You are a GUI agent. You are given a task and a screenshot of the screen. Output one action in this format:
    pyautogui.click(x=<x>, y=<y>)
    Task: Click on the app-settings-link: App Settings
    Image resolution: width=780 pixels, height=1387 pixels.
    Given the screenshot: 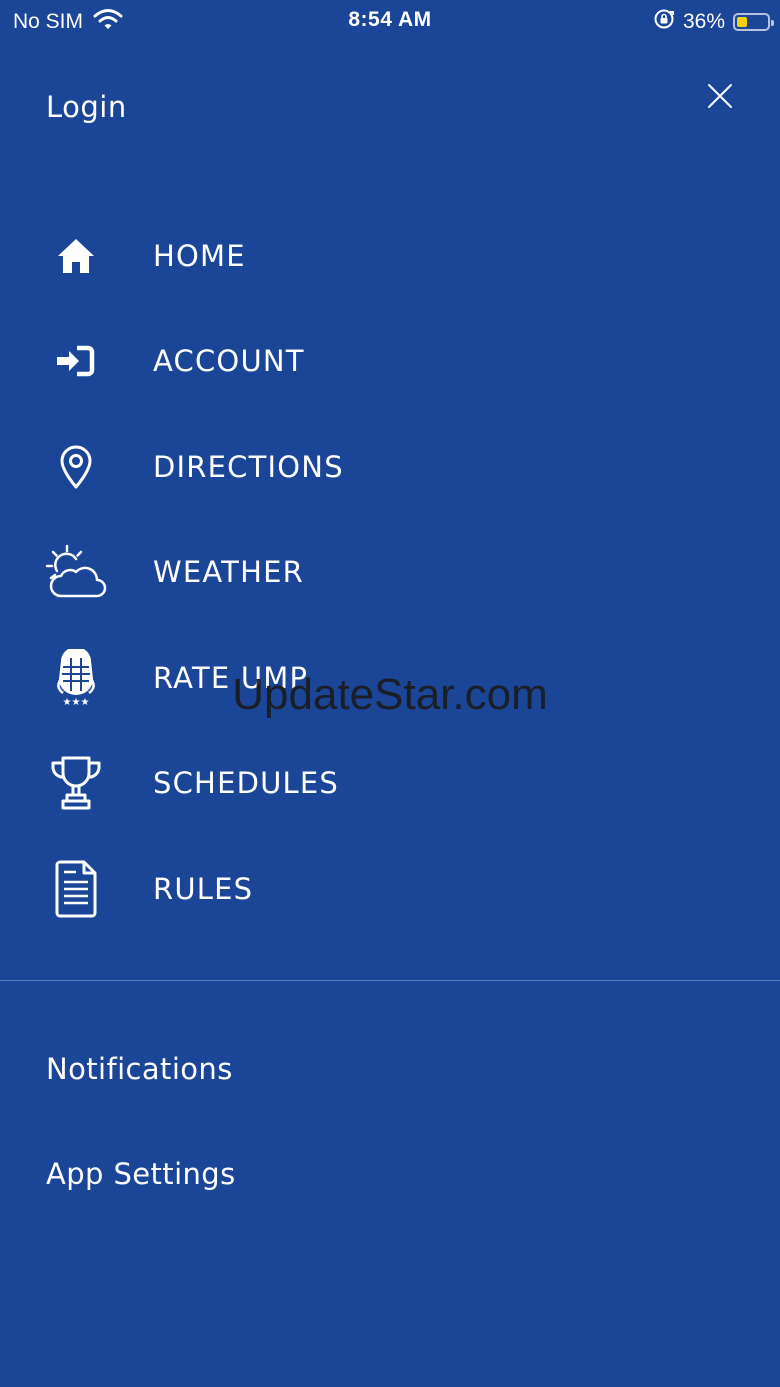 What is the action you would take?
    pyautogui.click(x=141, y=1174)
    